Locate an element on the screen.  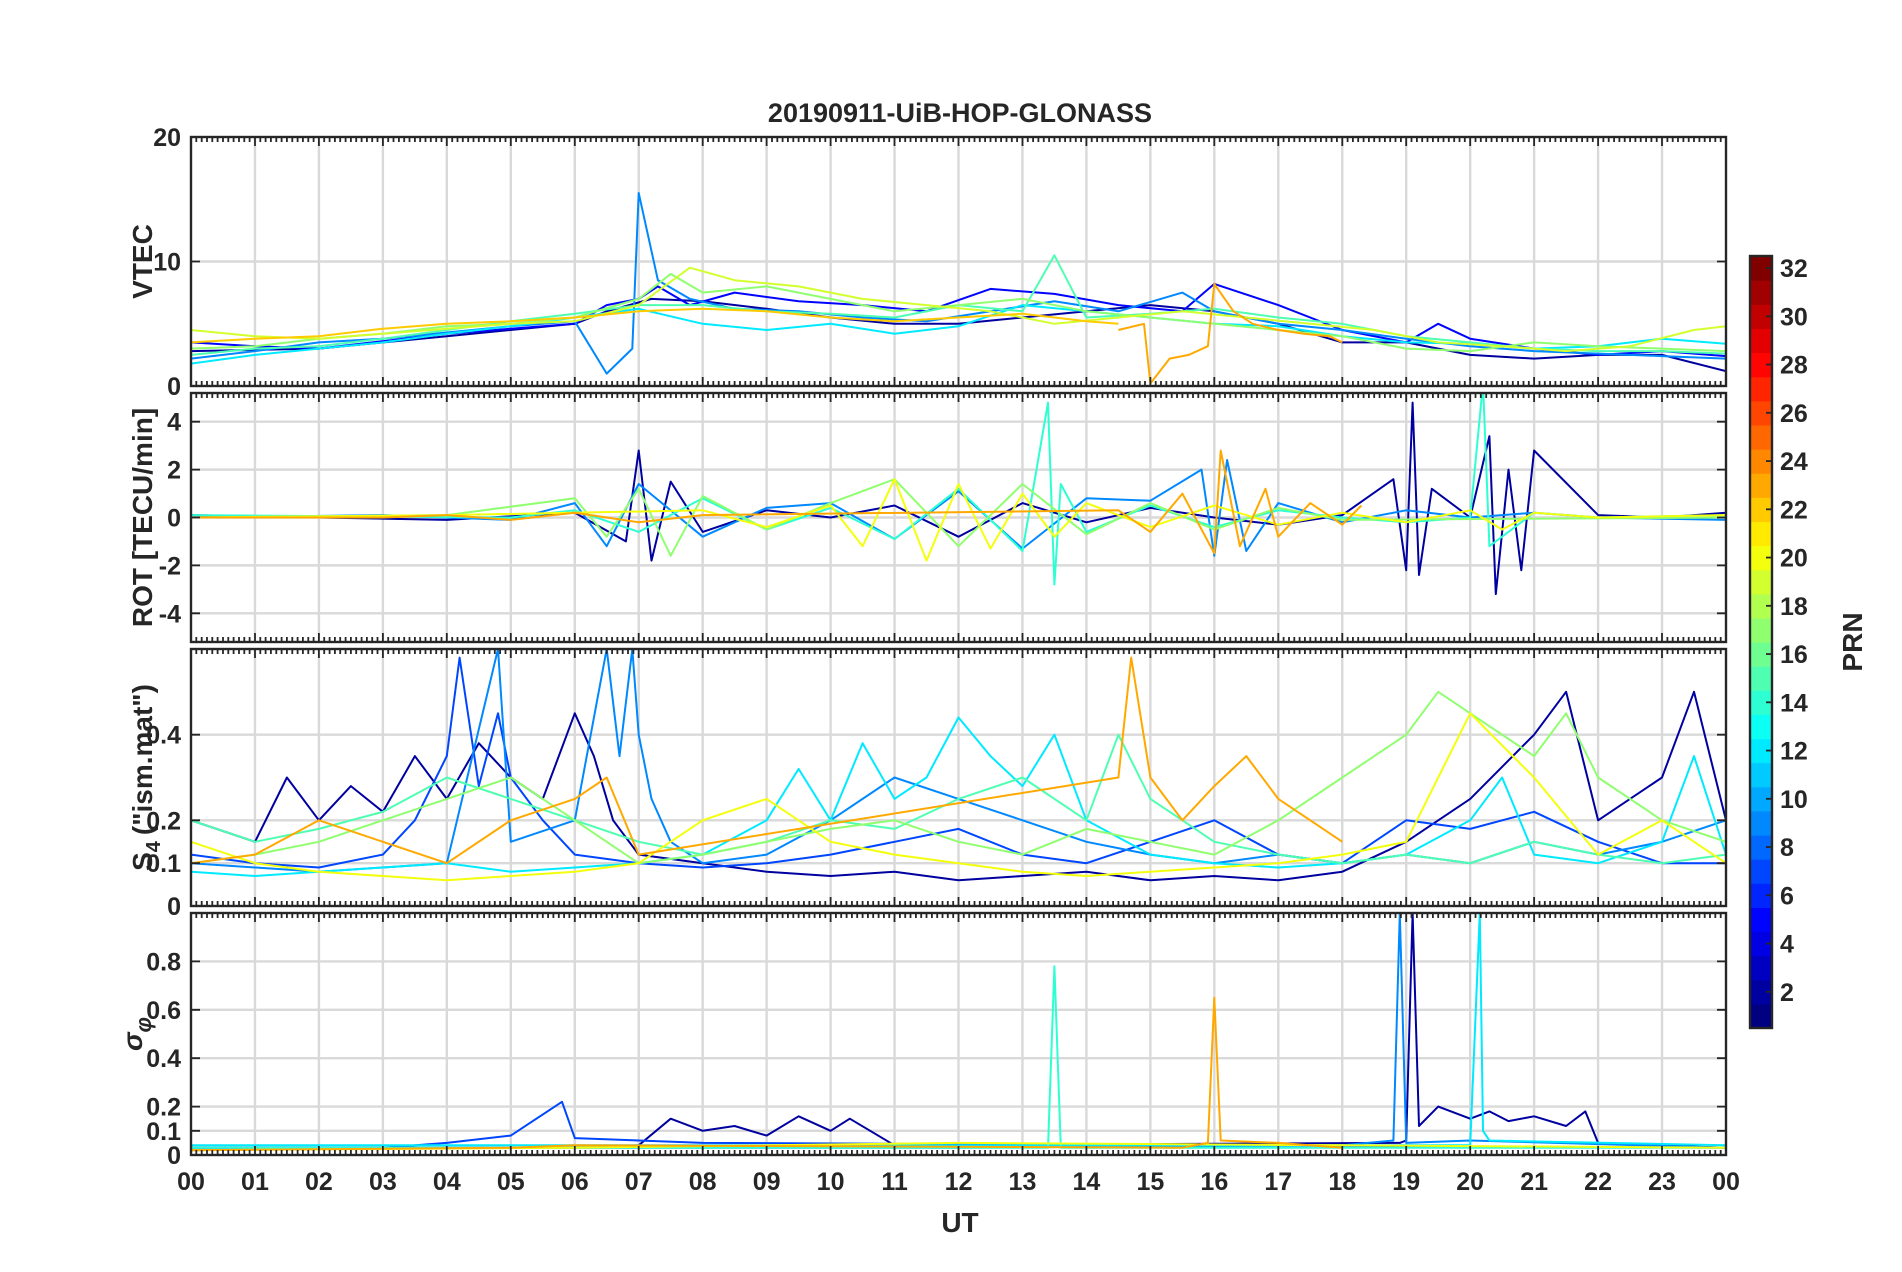
x-tick-label: 06 is located at coordinates (575, 1182).